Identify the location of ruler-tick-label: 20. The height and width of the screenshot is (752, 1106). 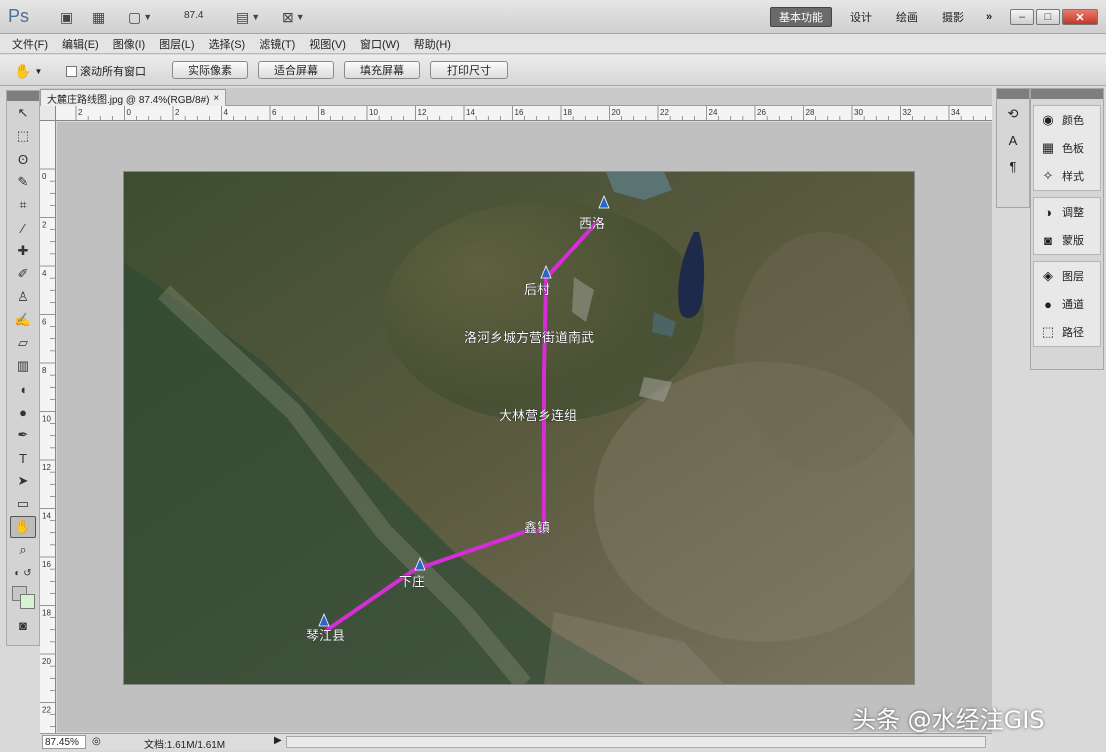
(46, 661).